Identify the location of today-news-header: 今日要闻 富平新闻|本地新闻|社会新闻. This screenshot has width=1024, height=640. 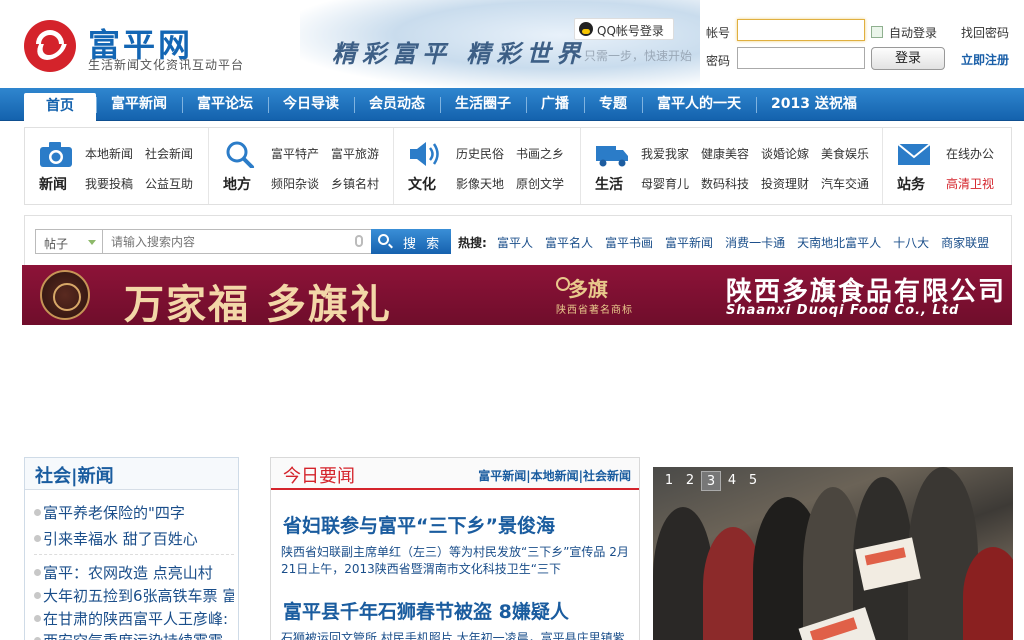
(455, 474).